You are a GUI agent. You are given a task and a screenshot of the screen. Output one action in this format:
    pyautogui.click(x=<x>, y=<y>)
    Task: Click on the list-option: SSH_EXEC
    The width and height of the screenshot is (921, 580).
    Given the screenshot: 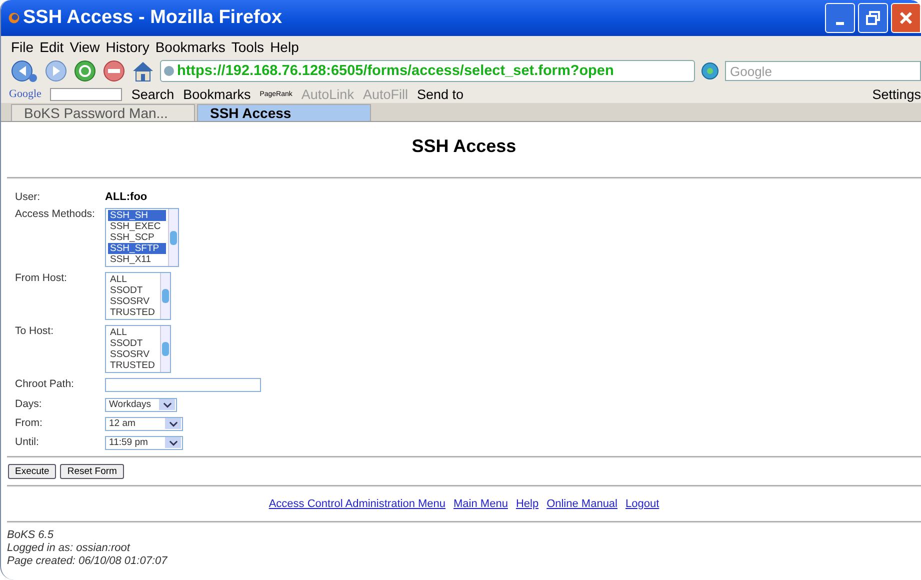 What is the action you would take?
    pyautogui.click(x=137, y=226)
    